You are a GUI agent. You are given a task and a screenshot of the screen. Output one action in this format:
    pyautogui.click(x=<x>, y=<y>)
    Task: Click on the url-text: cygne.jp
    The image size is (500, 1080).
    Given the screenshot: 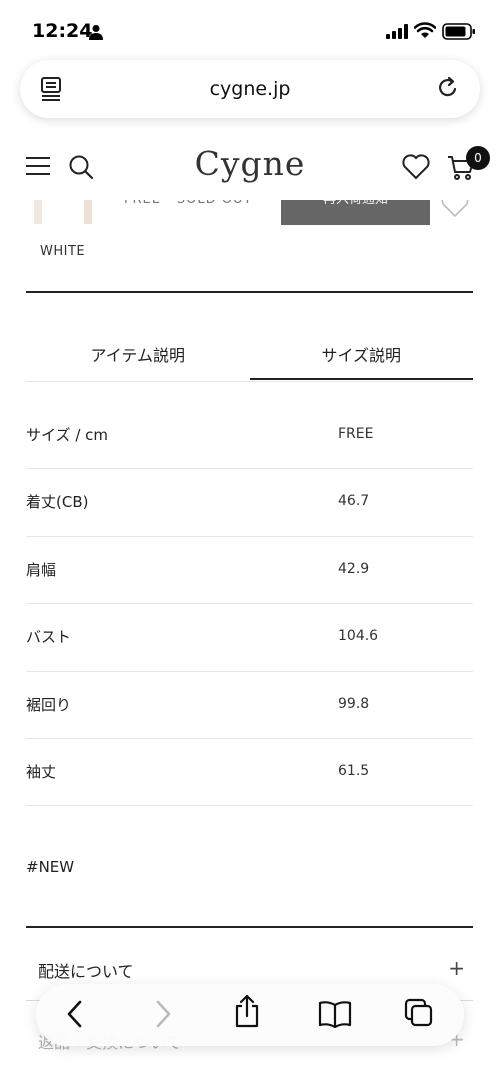 What is the action you would take?
    pyautogui.click(x=250, y=89)
    